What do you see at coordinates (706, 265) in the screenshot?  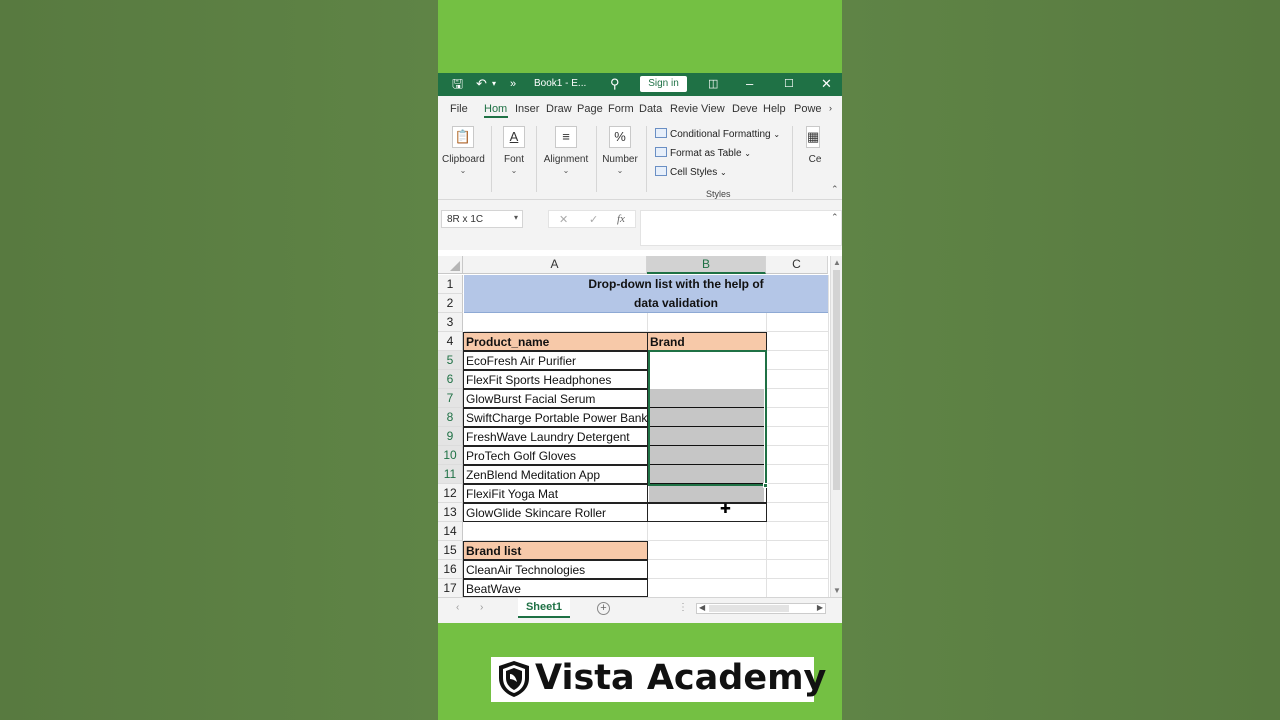 I see `column-header-b: B` at bounding box center [706, 265].